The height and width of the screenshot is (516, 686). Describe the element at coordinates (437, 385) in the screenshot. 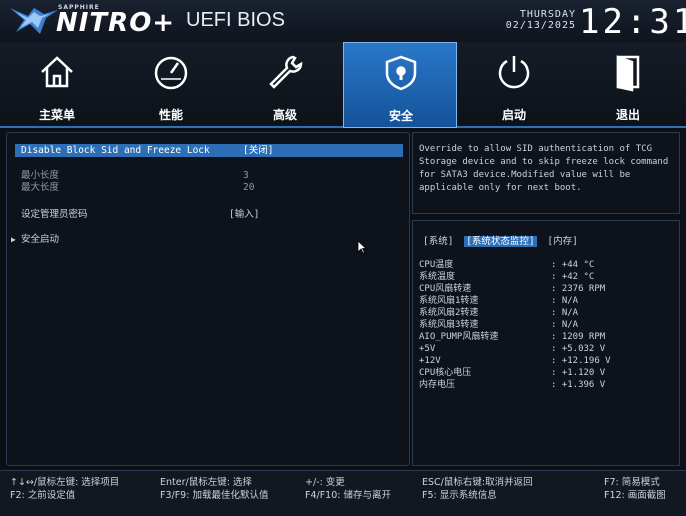

I see `monitor-key: 内存电压` at that location.